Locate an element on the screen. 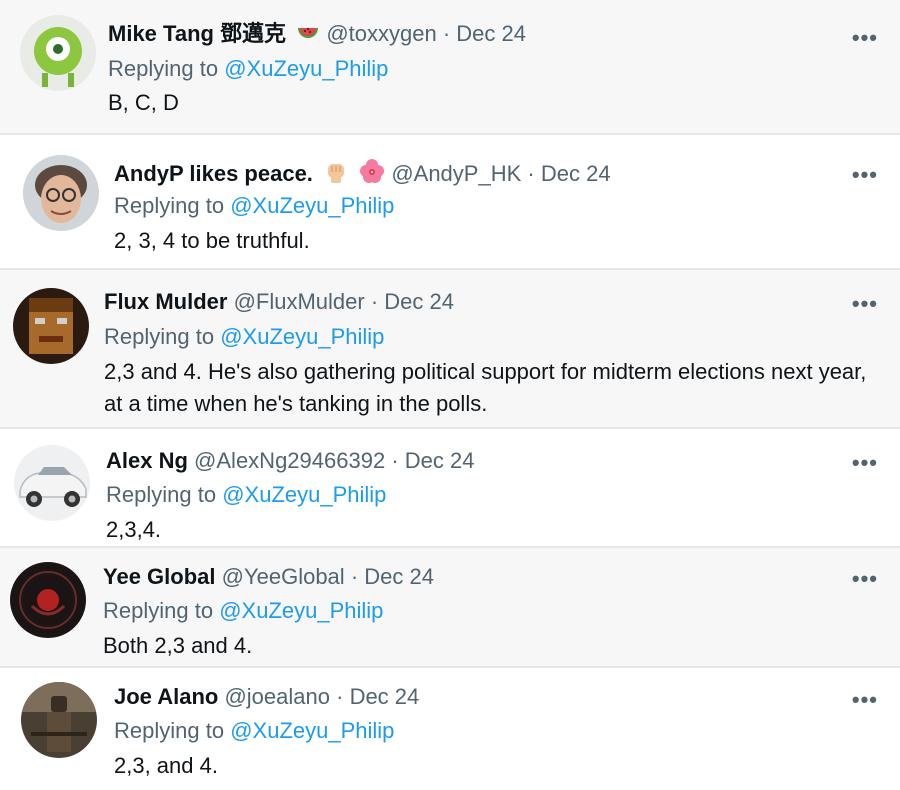 This screenshot has height=790, width=900. tweet-header: Mike Tang 鄧邁克 @toxxygen · Dec 24 is located at coordinates (317, 35).